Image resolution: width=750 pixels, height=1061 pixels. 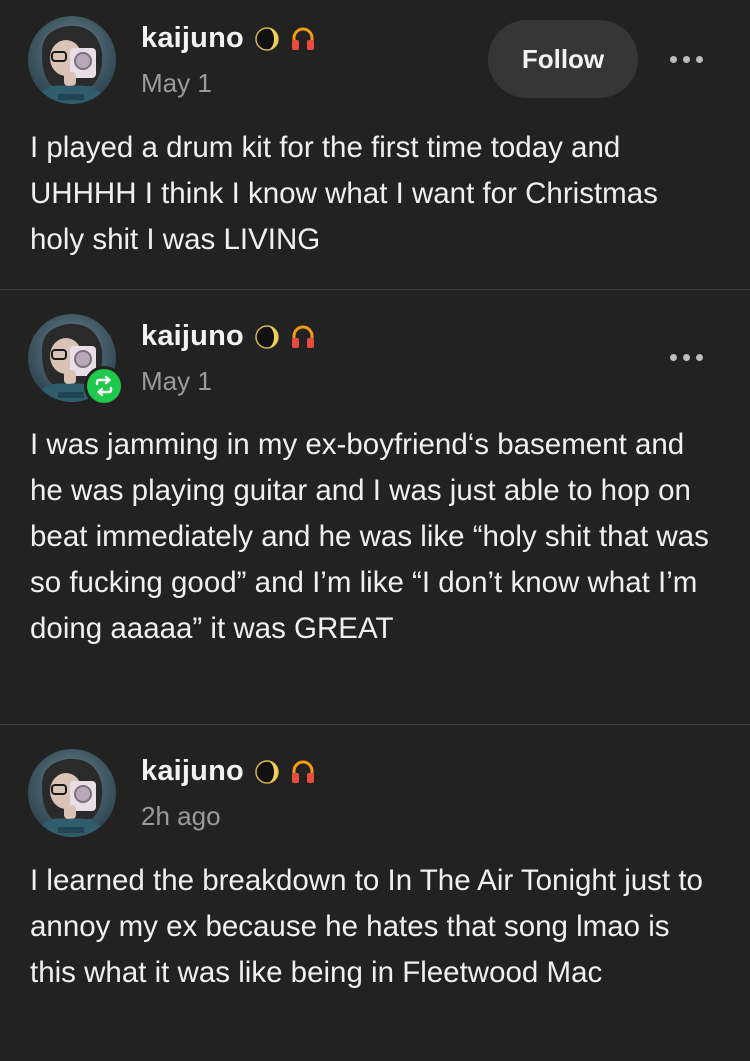 I want to click on reblog-badge, so click(x=104, y=386).